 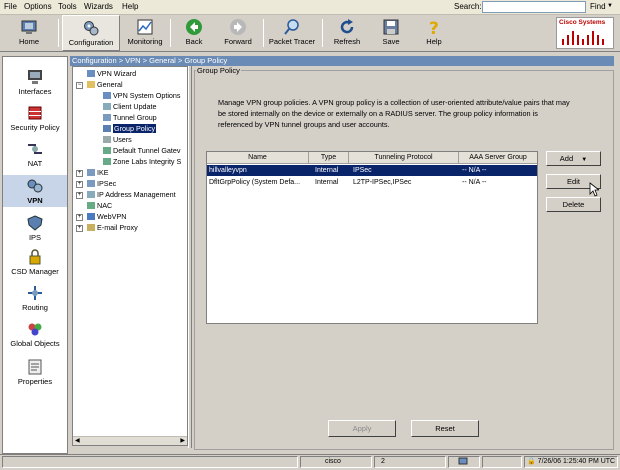 What do you see at coordinates (362, 428) in the screenshot?
I see `apply-button: Apply` at bounding box center [362, 428].